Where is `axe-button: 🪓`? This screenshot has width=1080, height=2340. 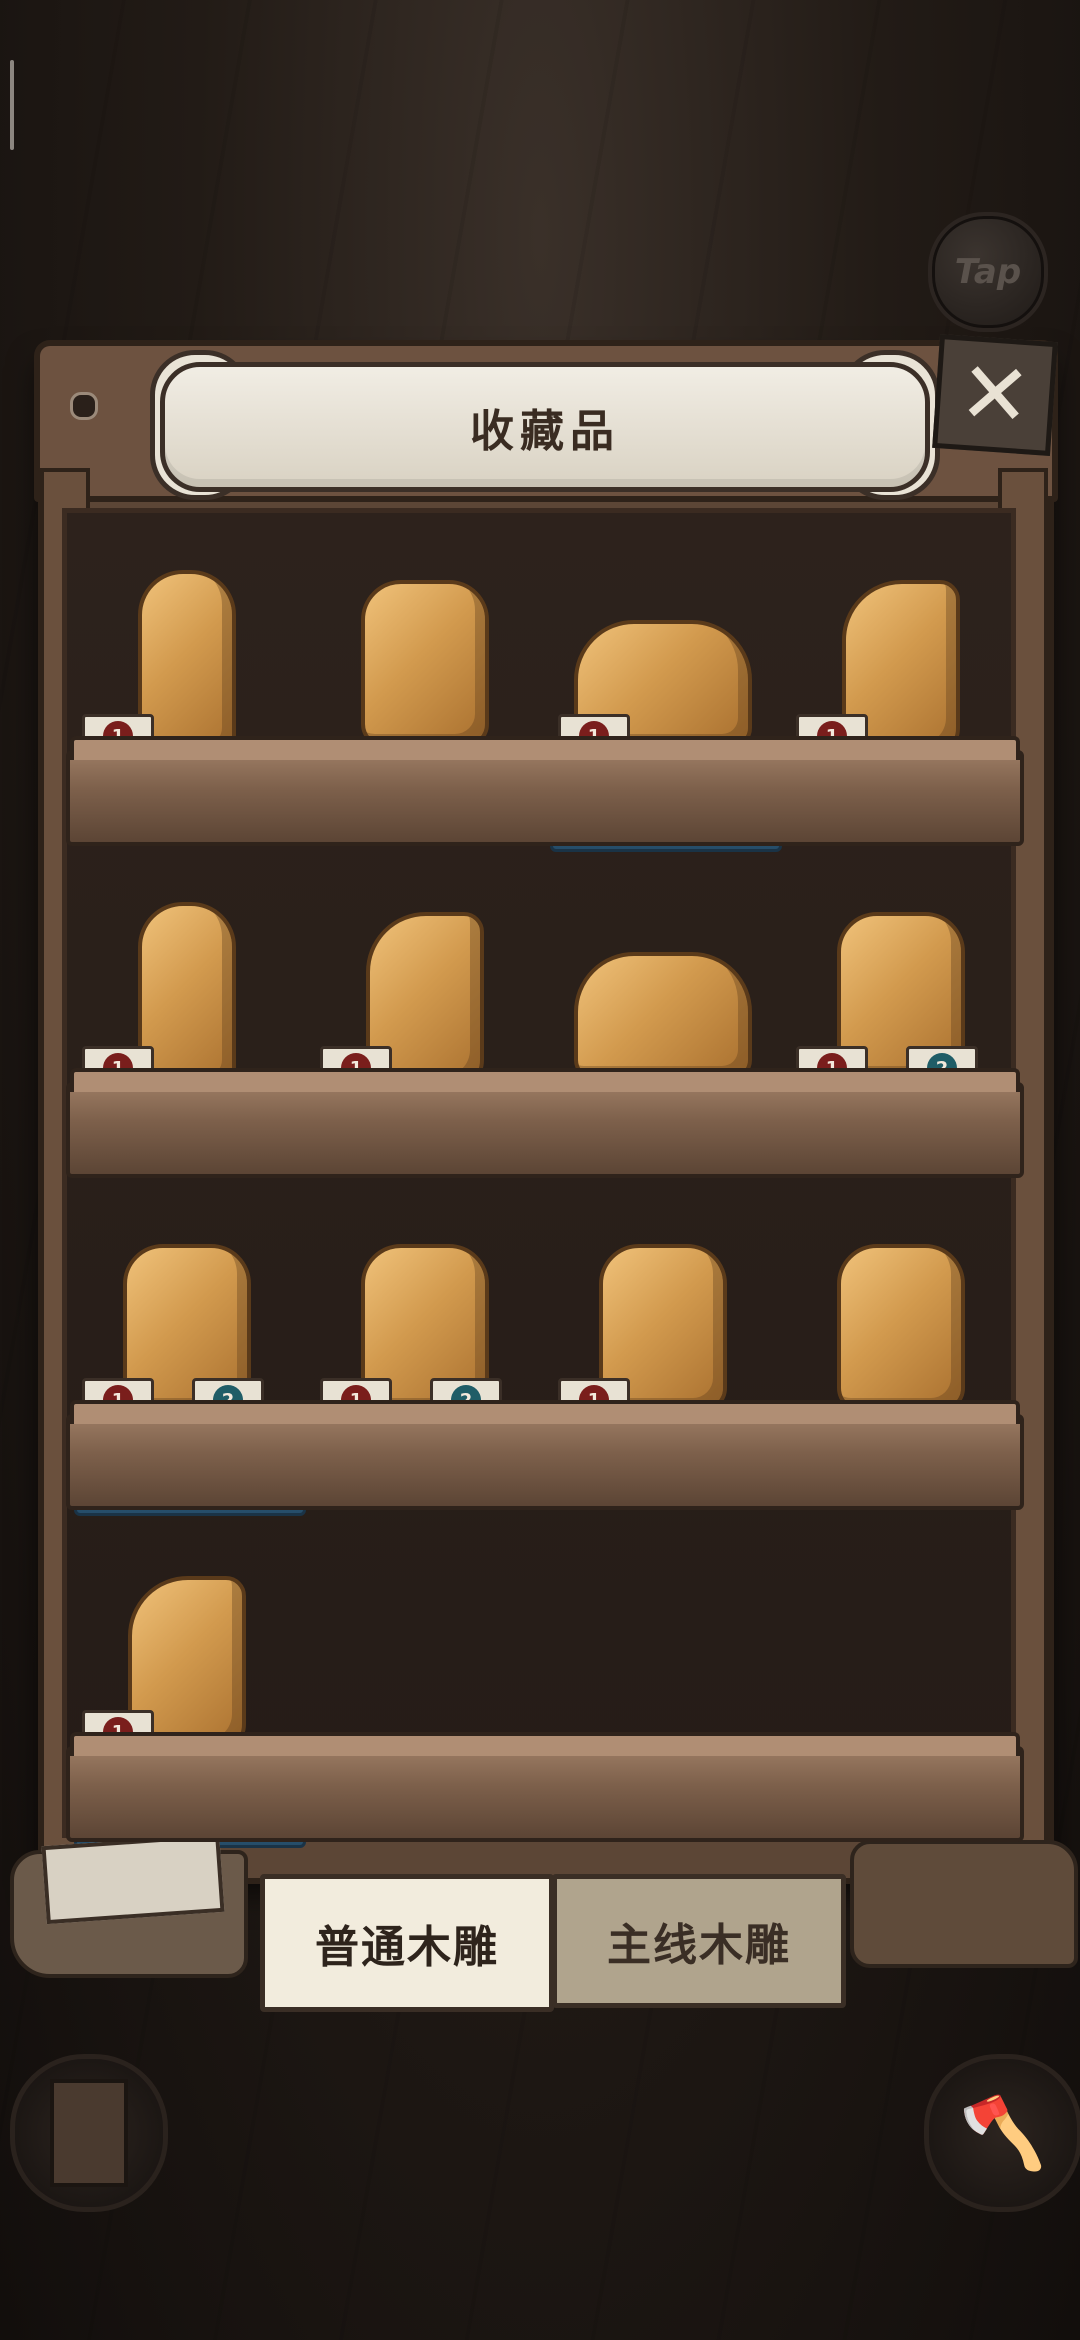
axe-button: 🪓 is located at coordinates (1002, 2133).